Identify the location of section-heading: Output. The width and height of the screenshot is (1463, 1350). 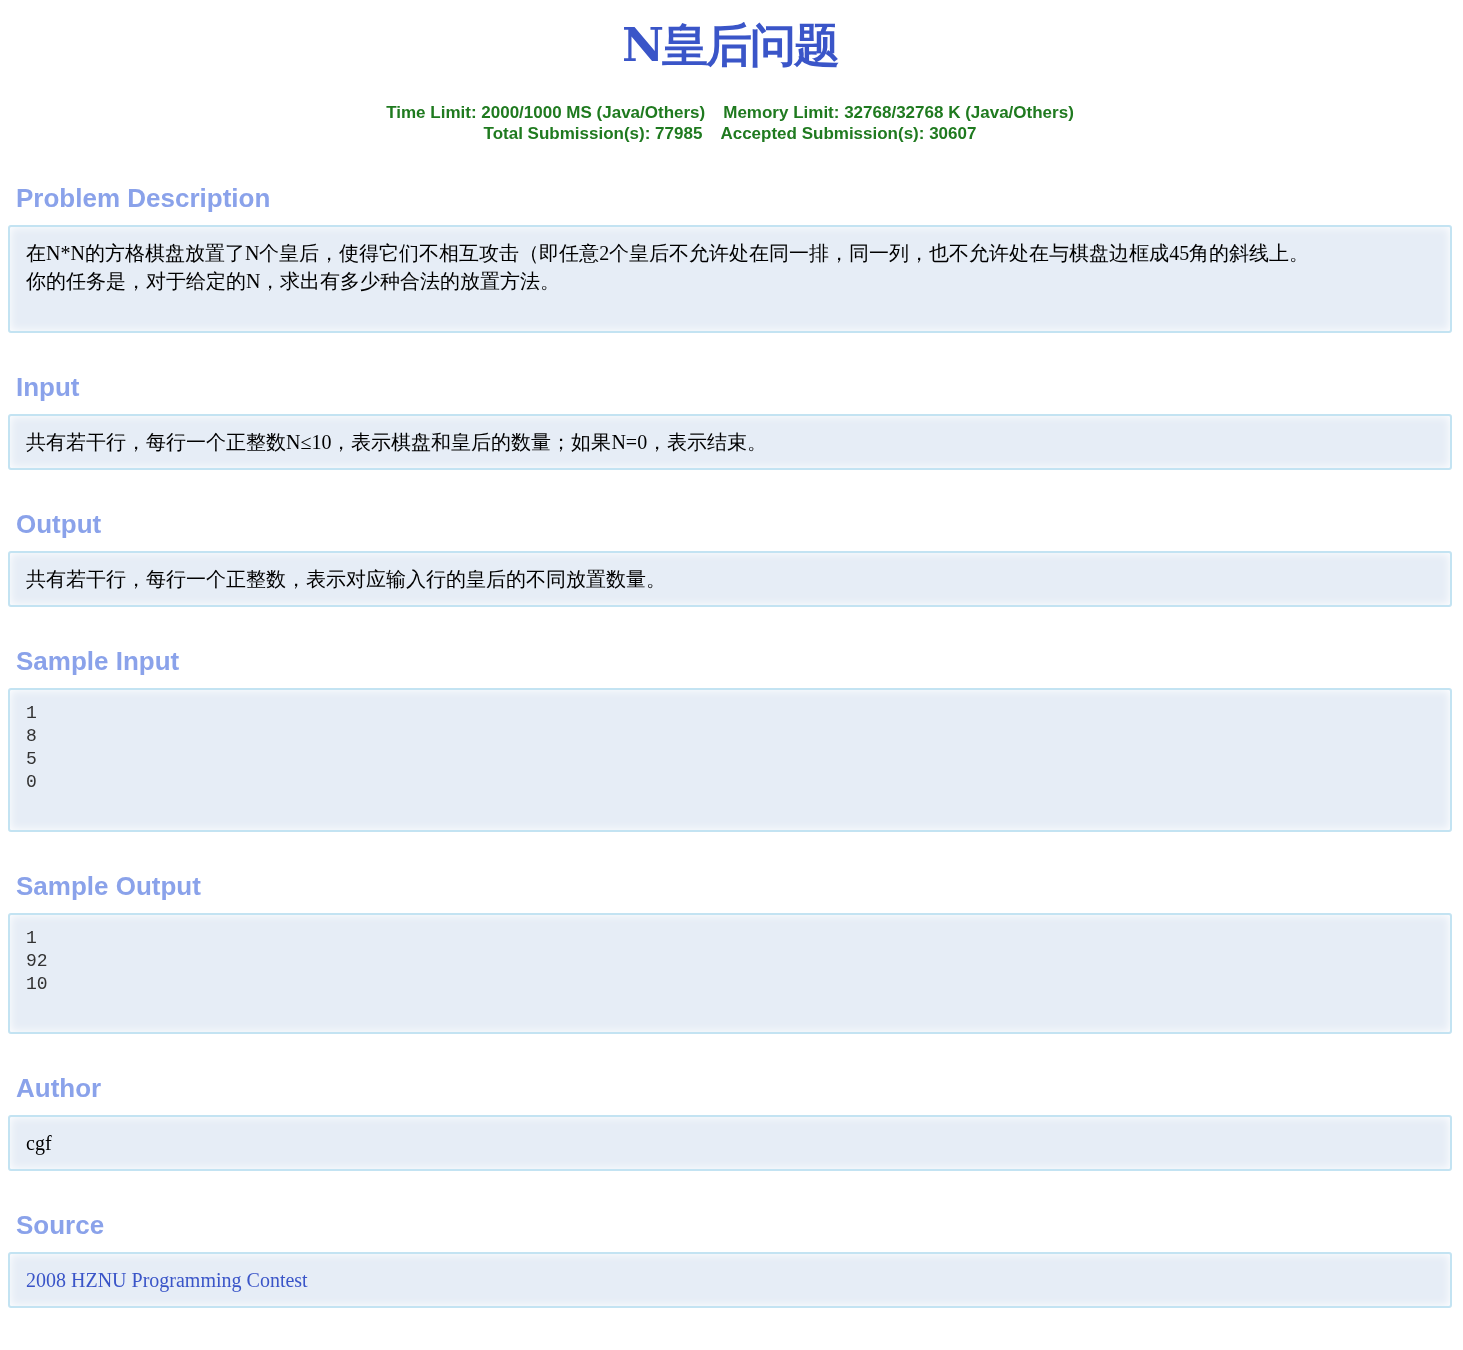
(59, 524).